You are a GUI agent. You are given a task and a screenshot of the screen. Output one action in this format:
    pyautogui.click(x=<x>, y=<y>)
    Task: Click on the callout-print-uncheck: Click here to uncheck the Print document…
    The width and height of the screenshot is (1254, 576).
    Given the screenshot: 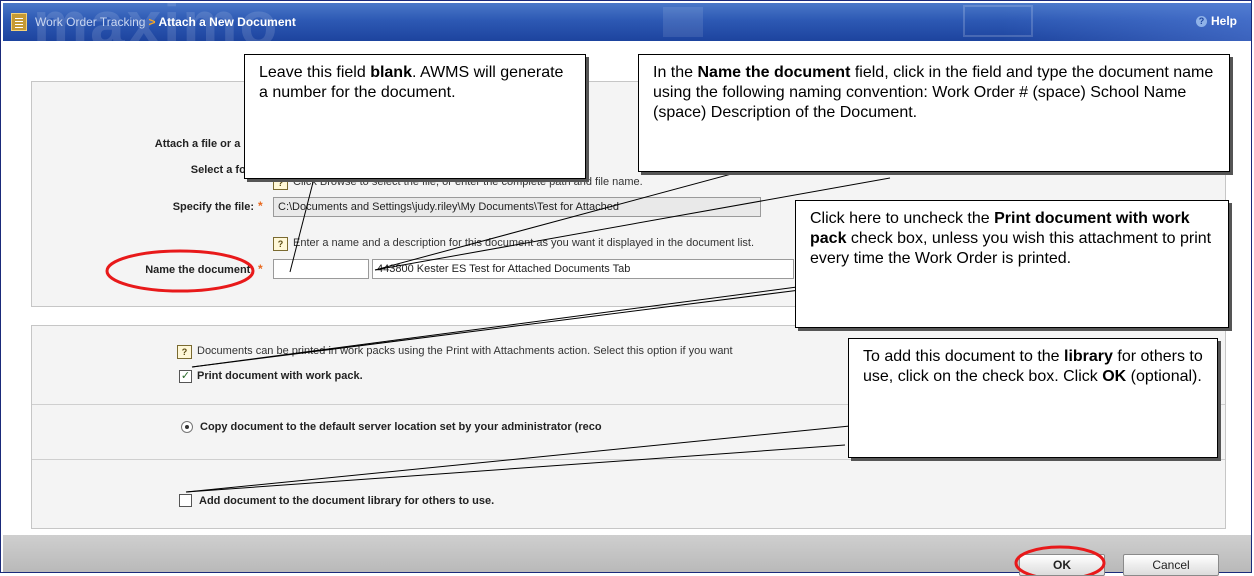 What is the action you would take?
    pyautogui.click(x=1012, y=264)
    